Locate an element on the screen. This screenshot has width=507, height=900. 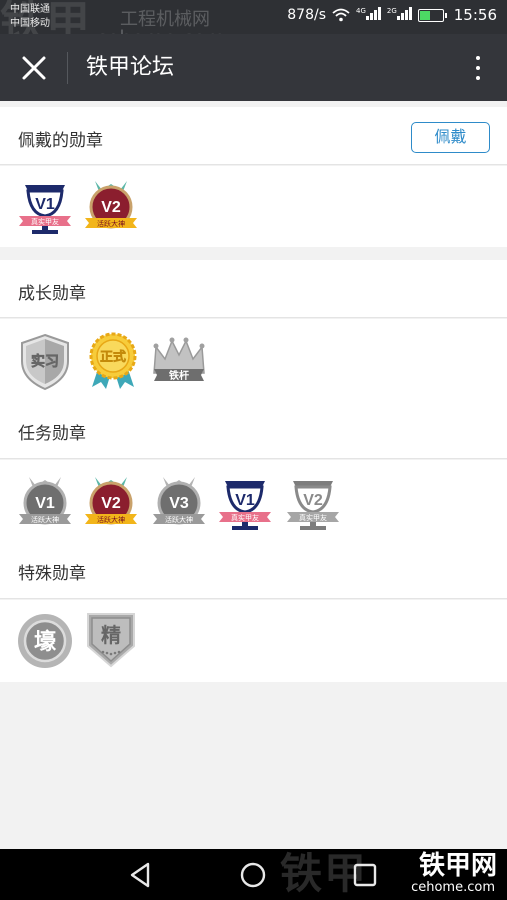
task-v2-ribbon-text: 活跃大神 is located at coordinates (111, 519).